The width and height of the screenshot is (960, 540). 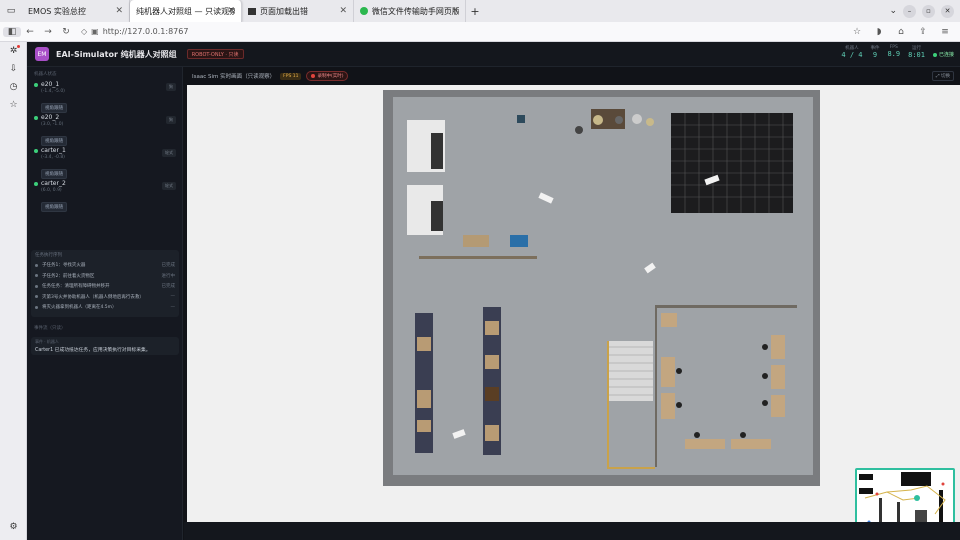 What do you see at coordinates (116, 54) in the screenshot?
I see `app-title: EAI-Simulator 纯机器人对照组` at bounding box center [116, 54].